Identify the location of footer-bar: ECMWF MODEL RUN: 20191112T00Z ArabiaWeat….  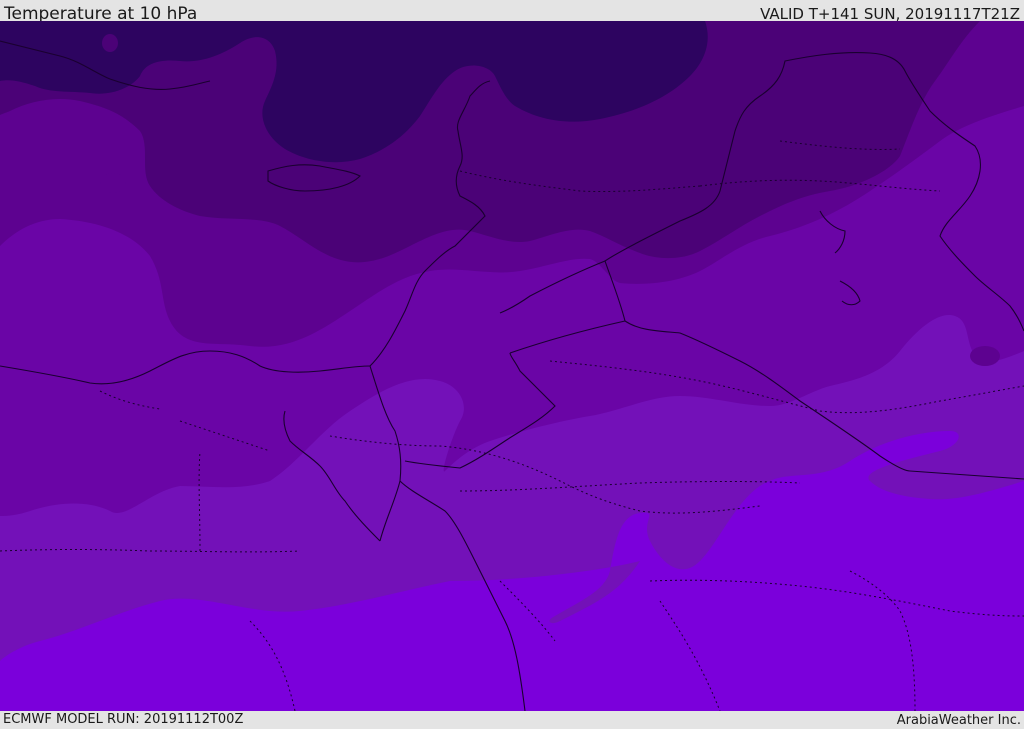
(512, 720).